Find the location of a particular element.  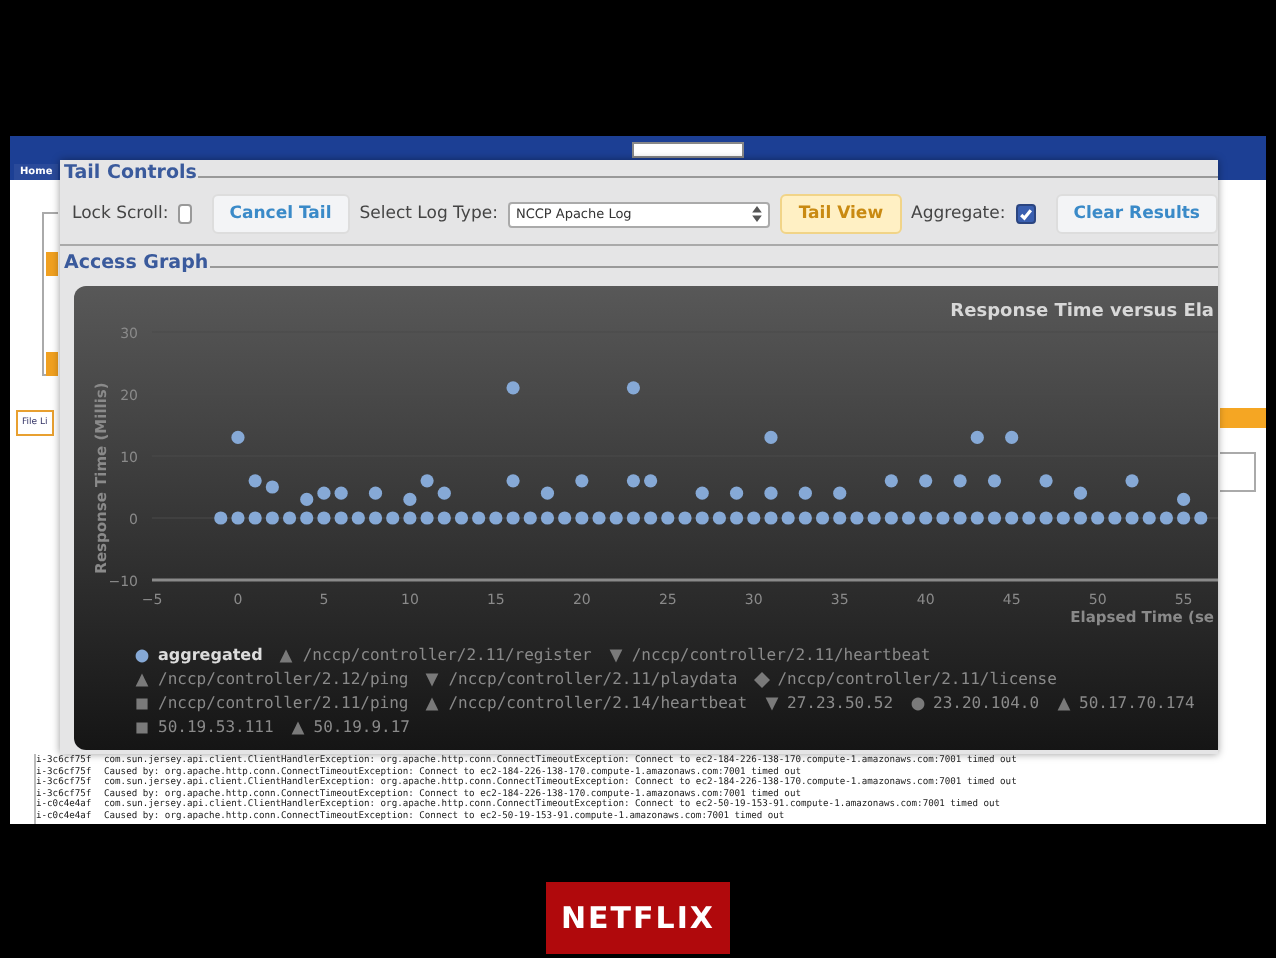

log-type-label: Select Log Type: is located at coordinates (428, 214).